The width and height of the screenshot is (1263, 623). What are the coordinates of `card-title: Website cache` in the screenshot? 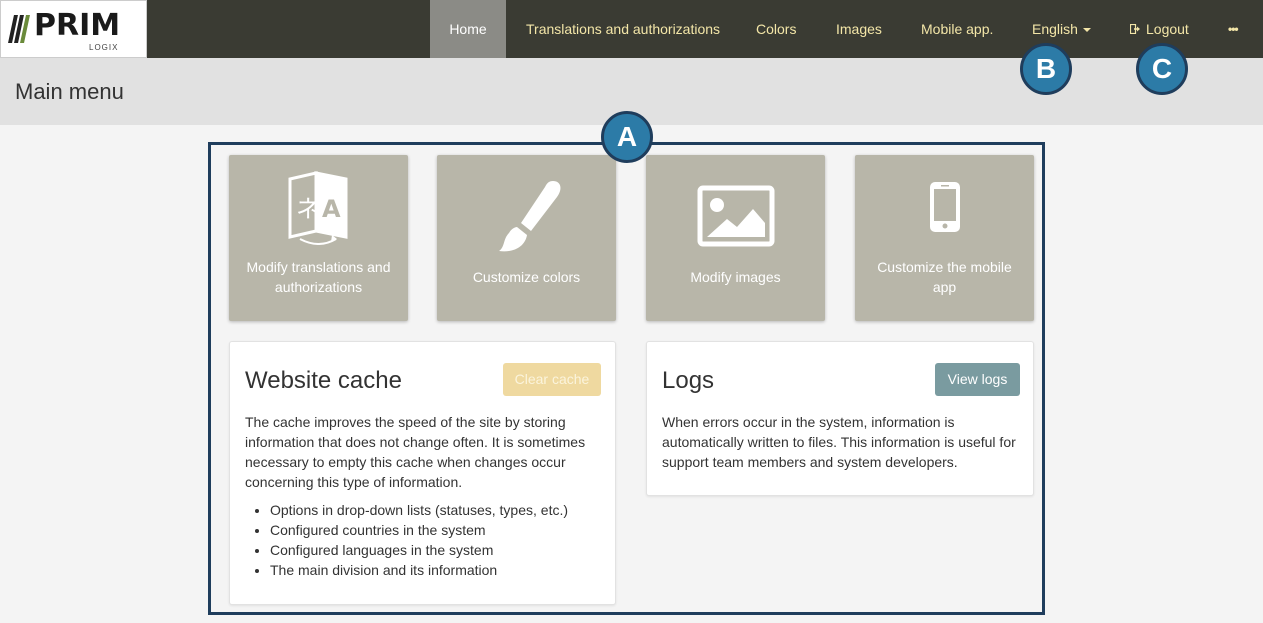 It's located at (323, 380).